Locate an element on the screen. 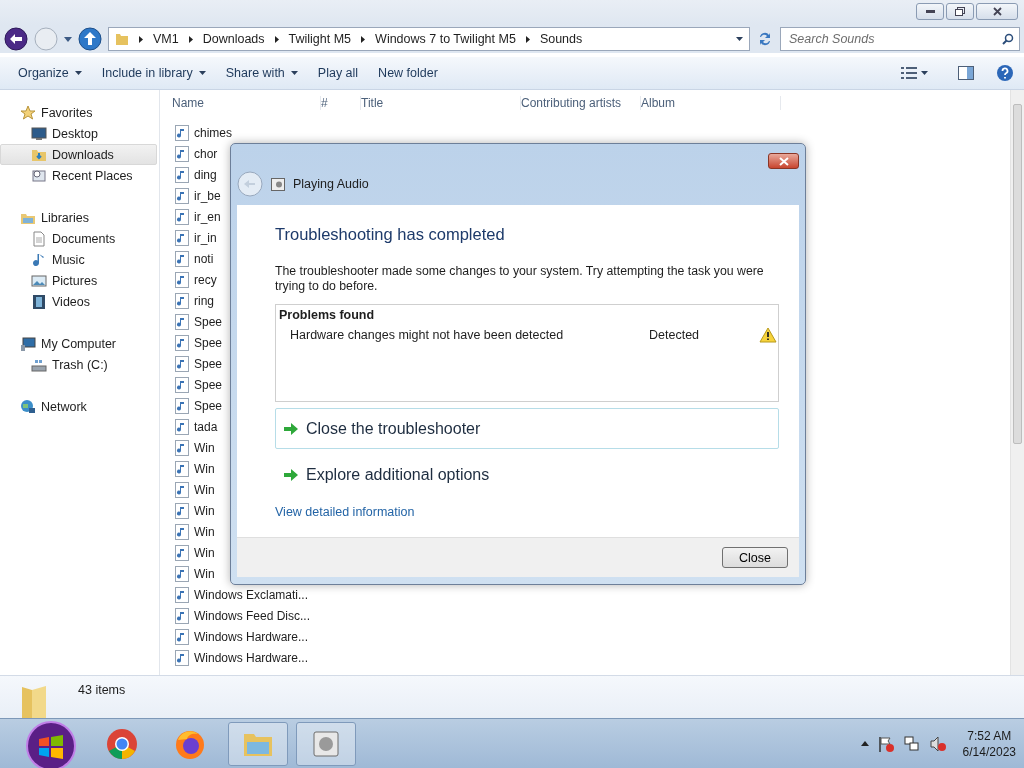 The width and height of the screenshot is (1024, 768). problem-status: Detected is located at coordinates (675, 335).